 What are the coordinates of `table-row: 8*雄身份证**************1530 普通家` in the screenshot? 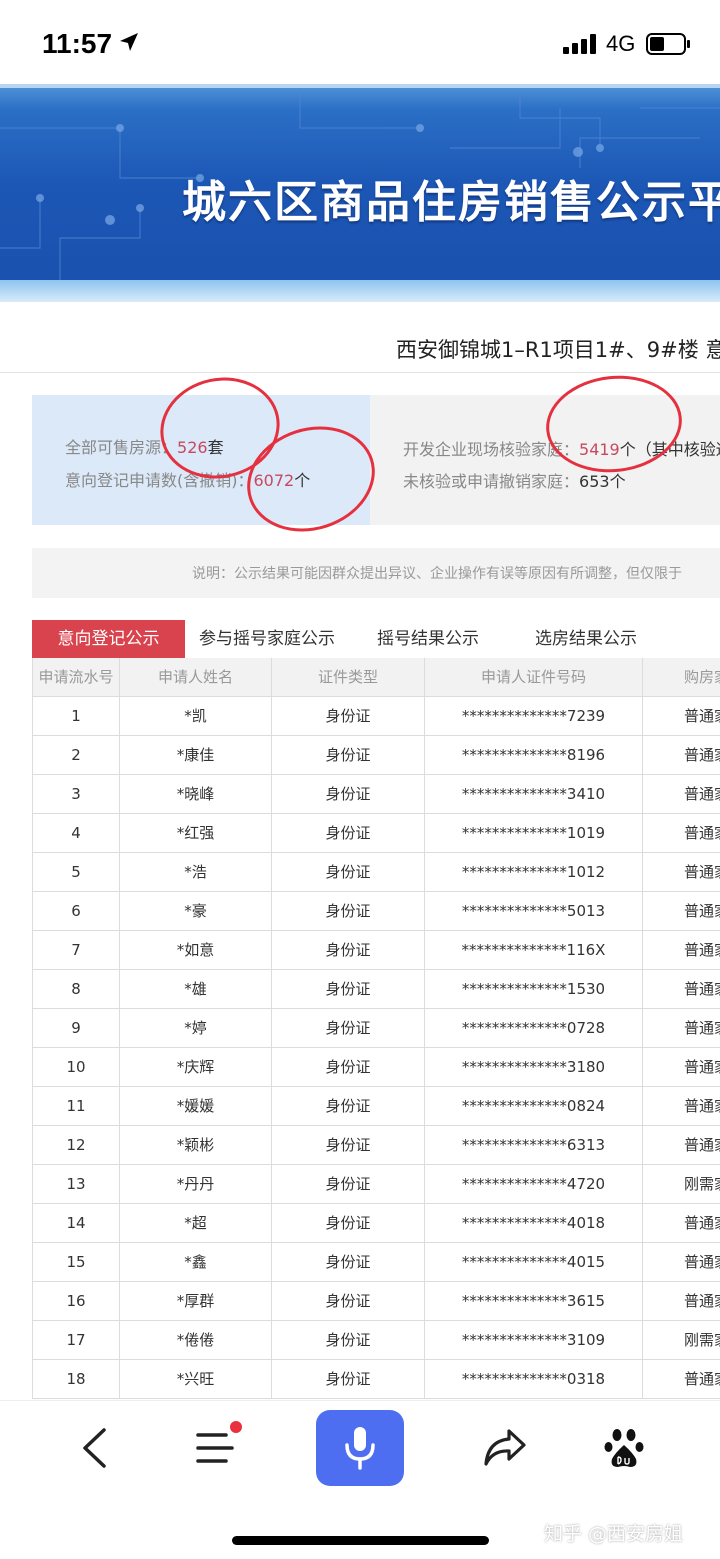 It's located at (376, 989).